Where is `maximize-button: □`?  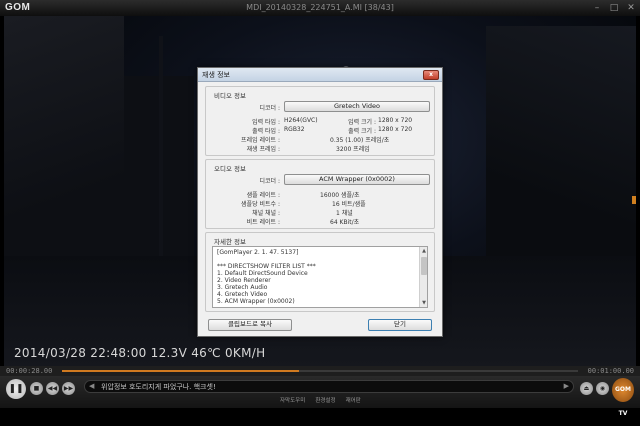
maximize-button: □ is located at coordinates (614, 8).